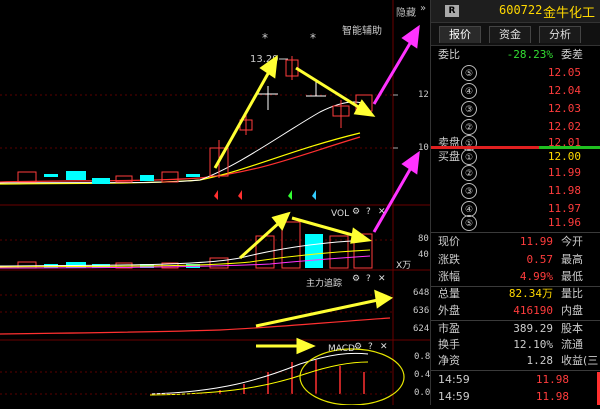  What do you see at coordinates (362, 29) in the screenshot?
I see `smart-assist-label: 智能辅助` at bounding box center [362, 29].